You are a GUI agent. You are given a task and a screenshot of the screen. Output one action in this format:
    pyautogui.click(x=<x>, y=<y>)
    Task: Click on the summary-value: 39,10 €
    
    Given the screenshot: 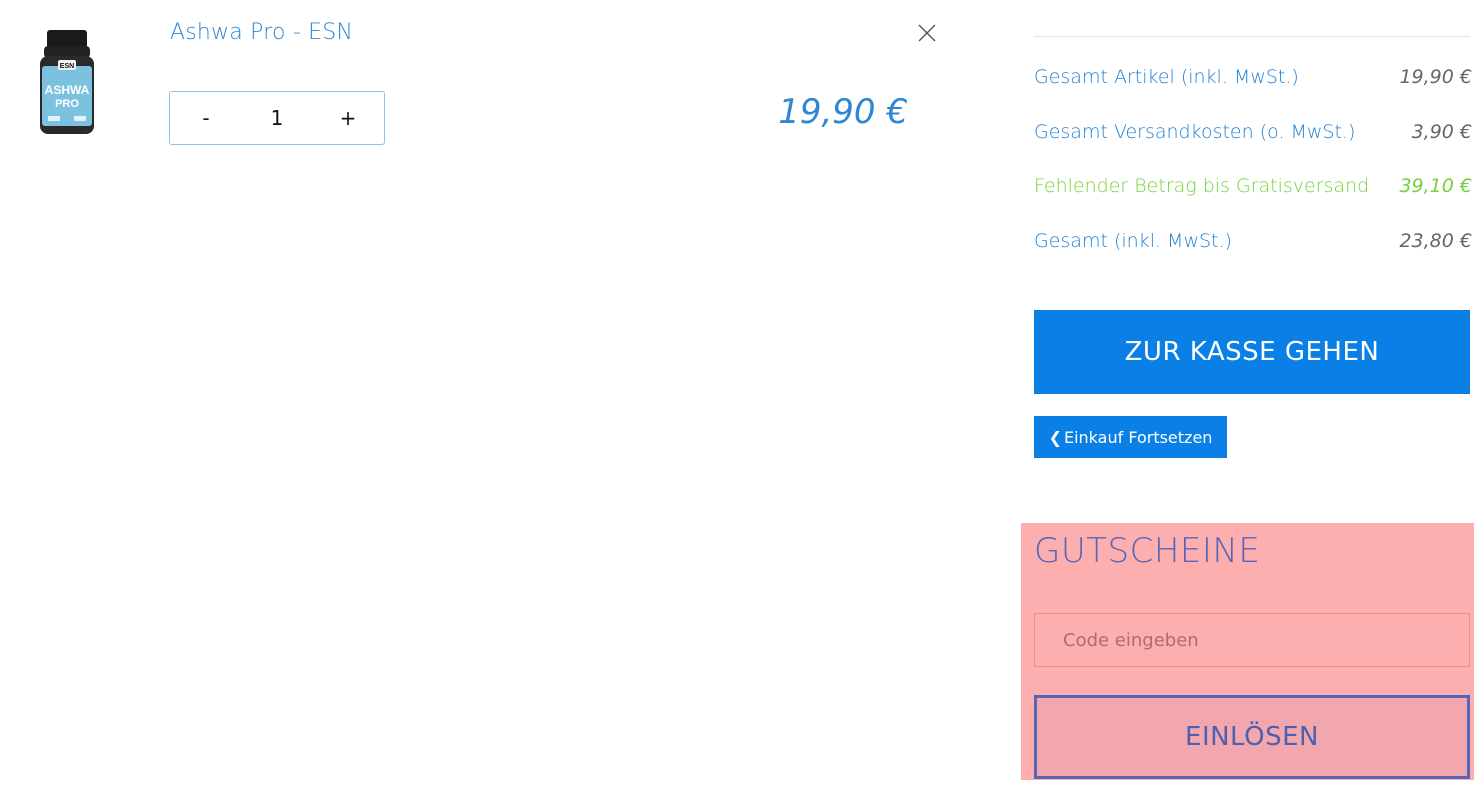 What is the action you would take?
    pyautogui.click(x=1435, y=186)
    